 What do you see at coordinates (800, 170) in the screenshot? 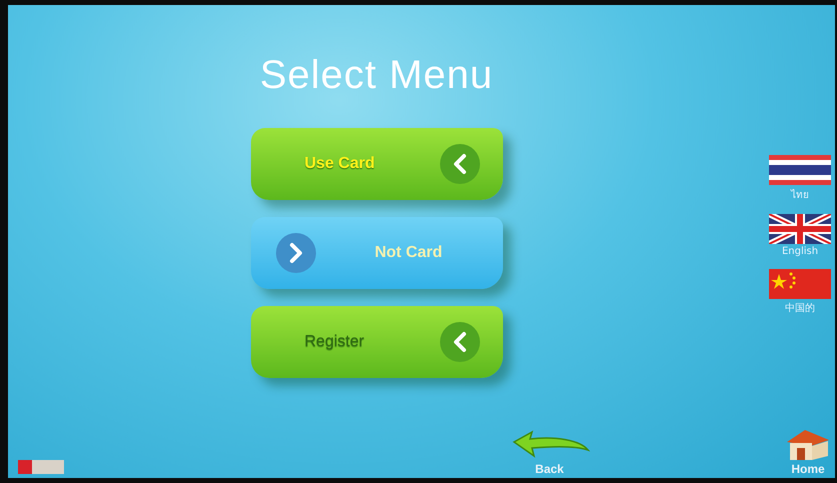
I see `striped-flag-icon` at bounding box center [800, 170].